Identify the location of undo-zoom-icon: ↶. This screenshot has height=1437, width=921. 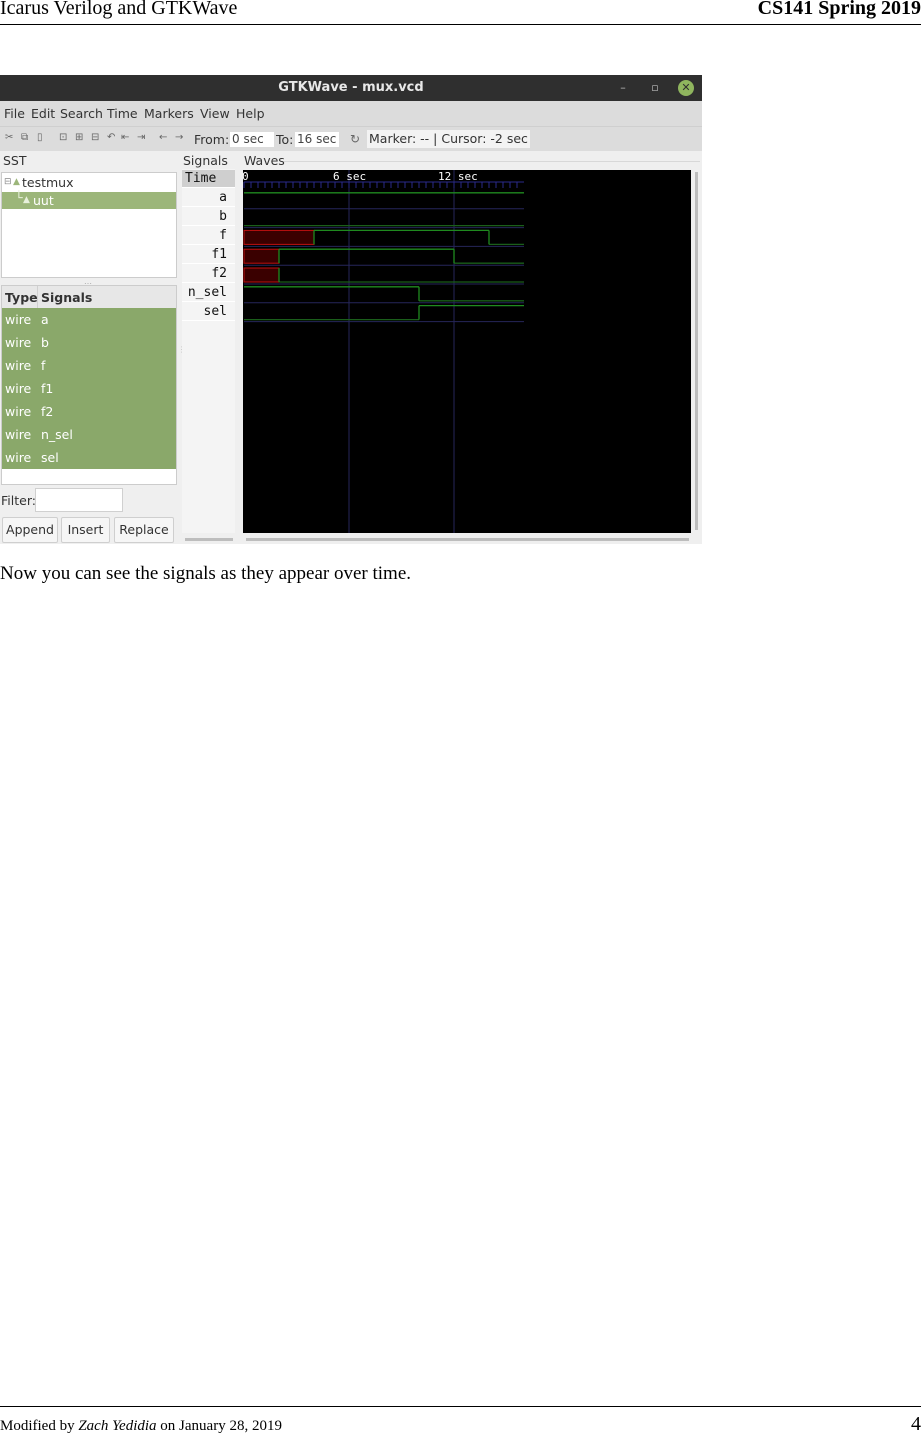
(111, 137).